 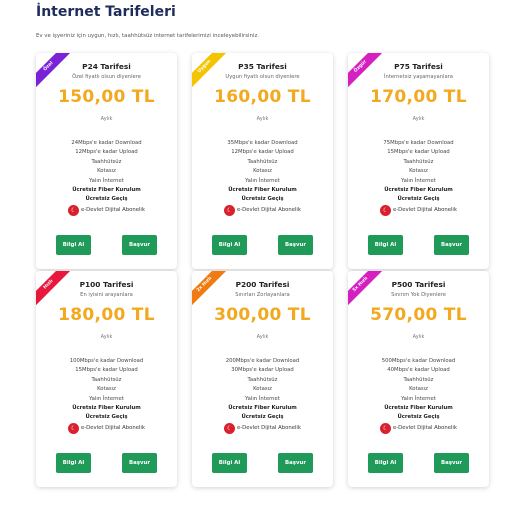 I want to click on plan-badge: 5x Hızlı, so click(x=367, y=290).